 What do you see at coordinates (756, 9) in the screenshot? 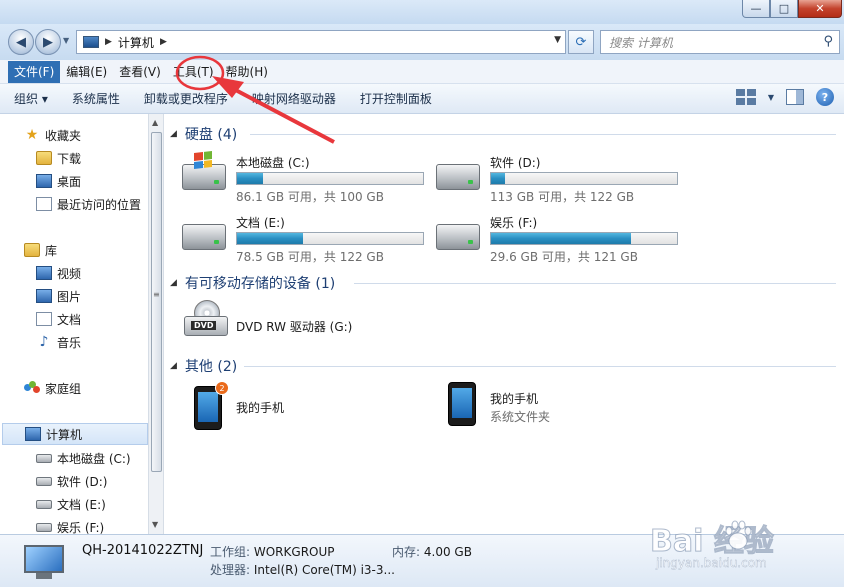
I see `minimize-button: —` at bounding box center [756, 9].